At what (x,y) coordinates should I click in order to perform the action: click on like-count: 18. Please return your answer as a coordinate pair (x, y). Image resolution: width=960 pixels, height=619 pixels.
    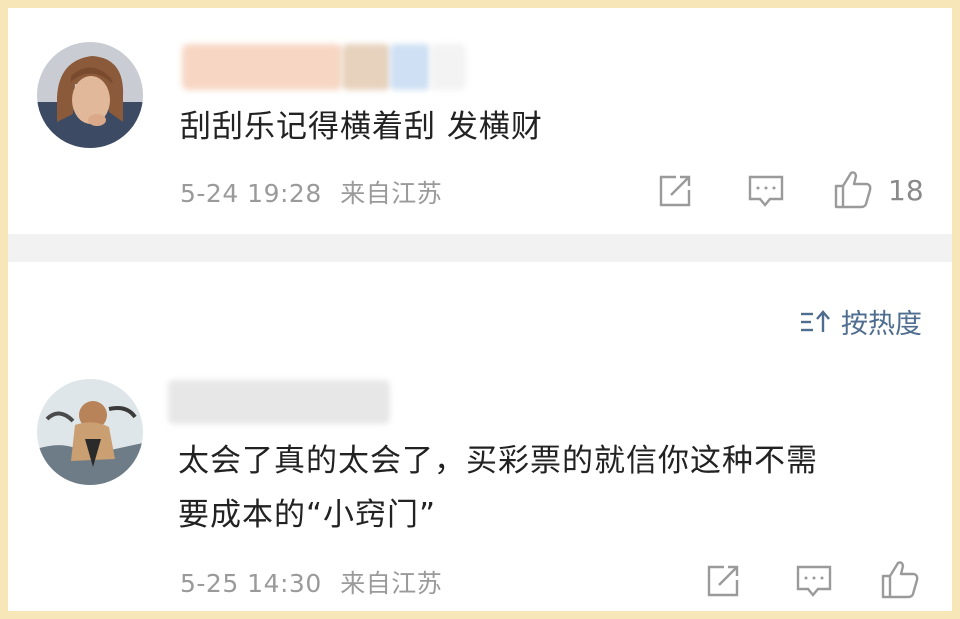
    Looking at the image, I should click on (906, 190).